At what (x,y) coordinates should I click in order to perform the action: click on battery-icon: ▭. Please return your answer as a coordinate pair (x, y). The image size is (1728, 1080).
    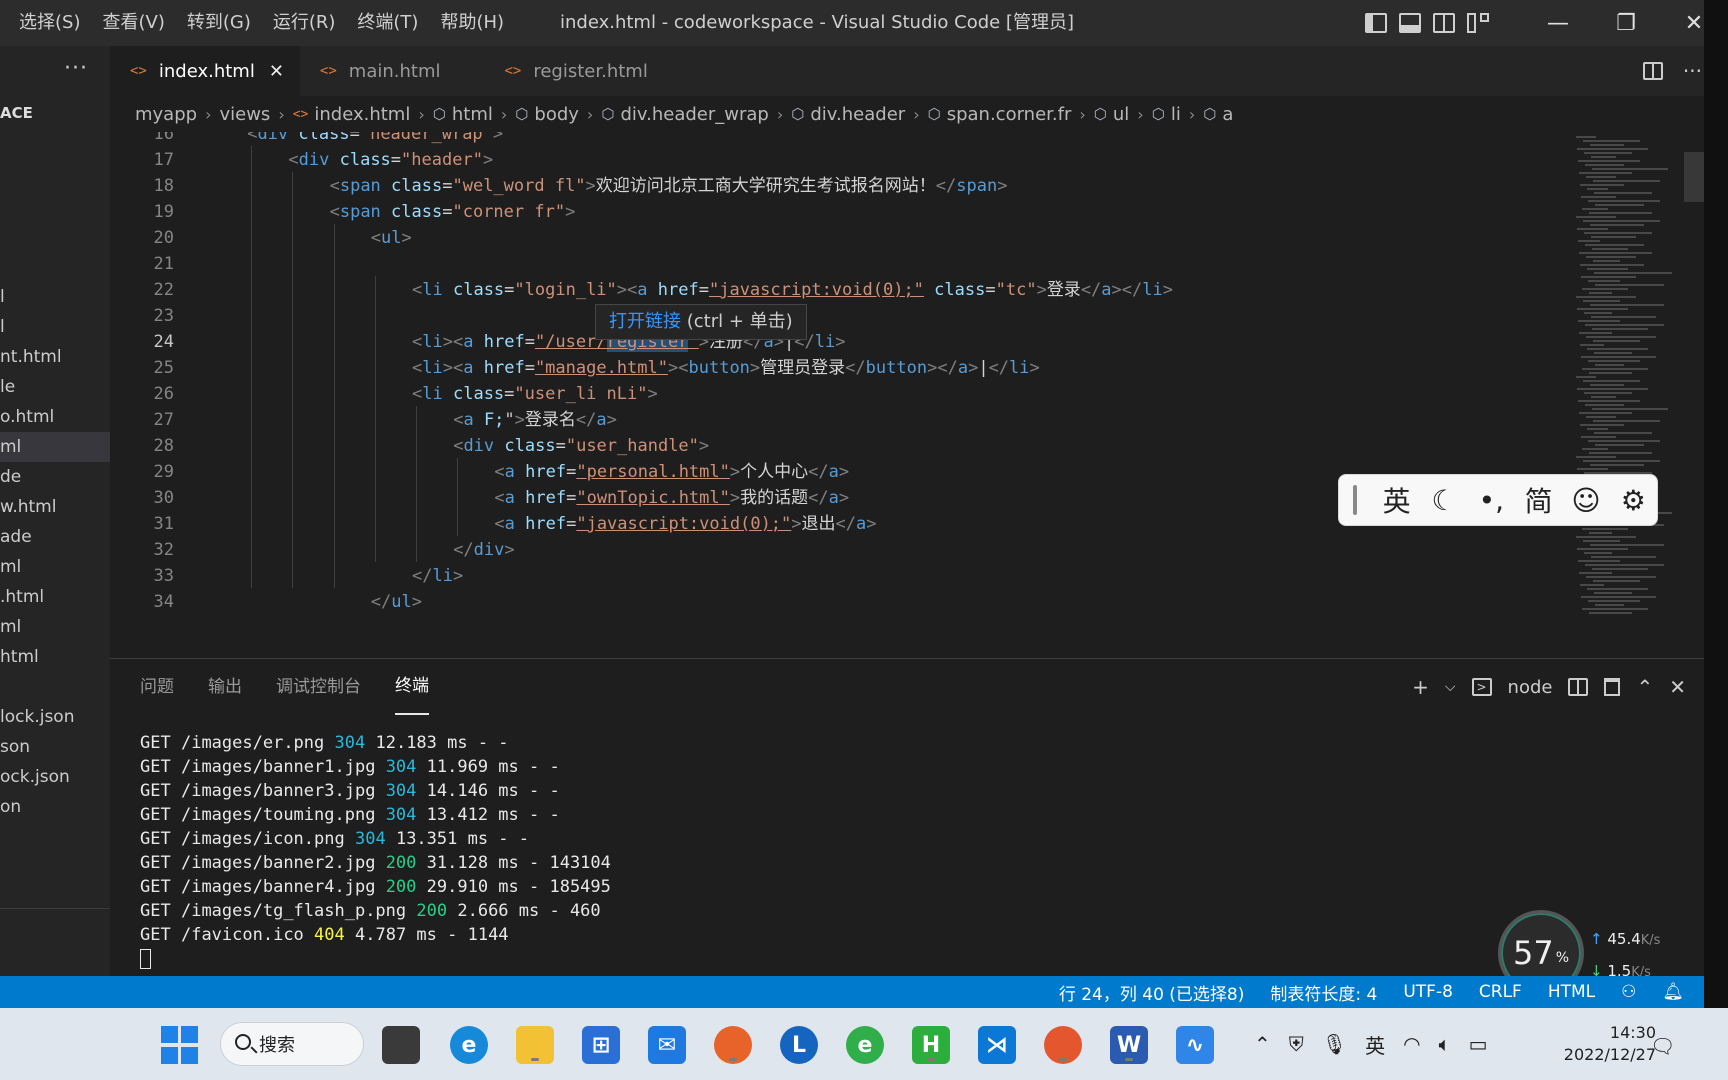
    Looking at the image, I should click on (1478, 1044).